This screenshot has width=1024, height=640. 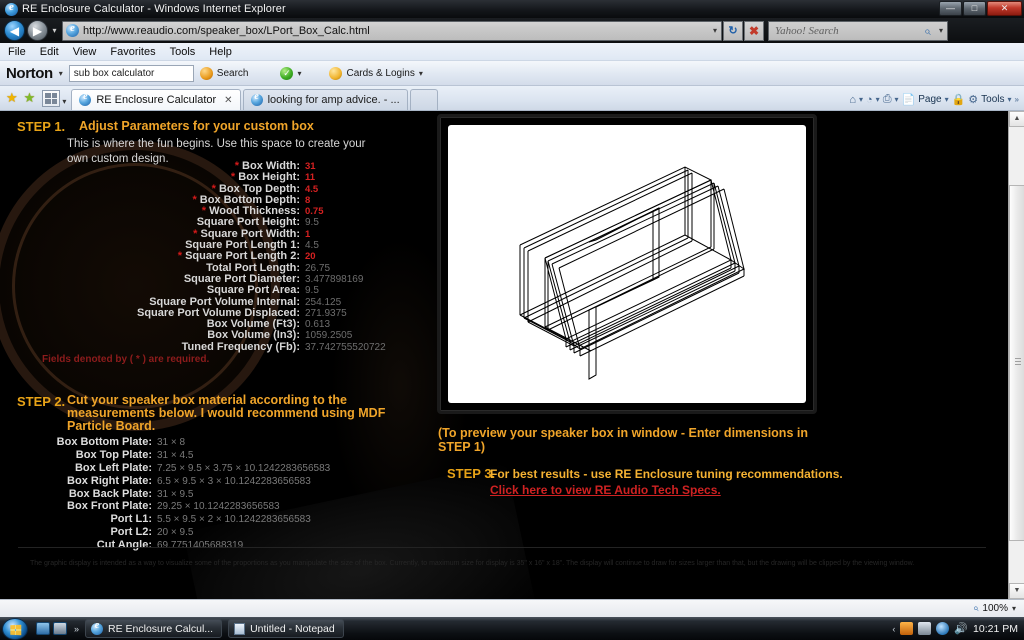 I want to click on taskbar-item-label: Untitled - Notepad, so click(x=292, y=628).